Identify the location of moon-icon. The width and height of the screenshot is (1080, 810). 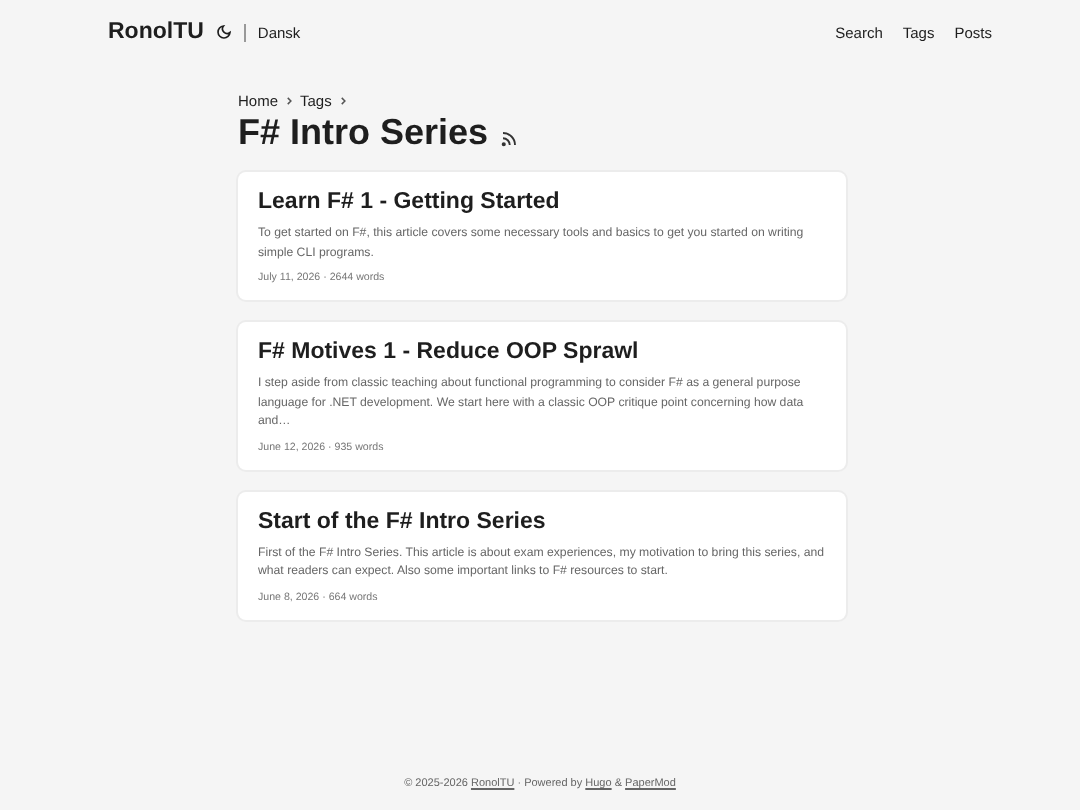
(223, 32).